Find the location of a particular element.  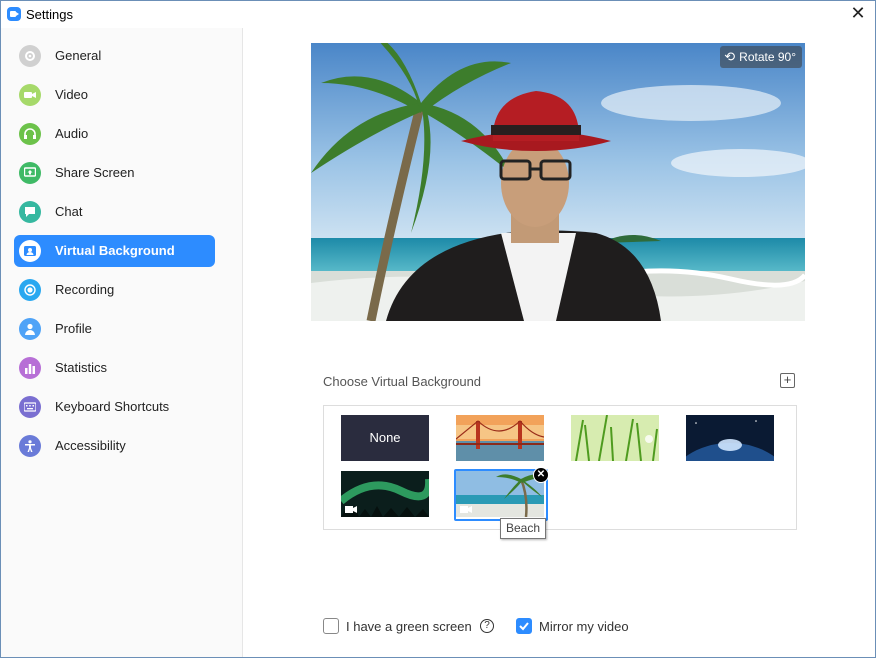

accessibility-icon is located at coordinates (30, 446).